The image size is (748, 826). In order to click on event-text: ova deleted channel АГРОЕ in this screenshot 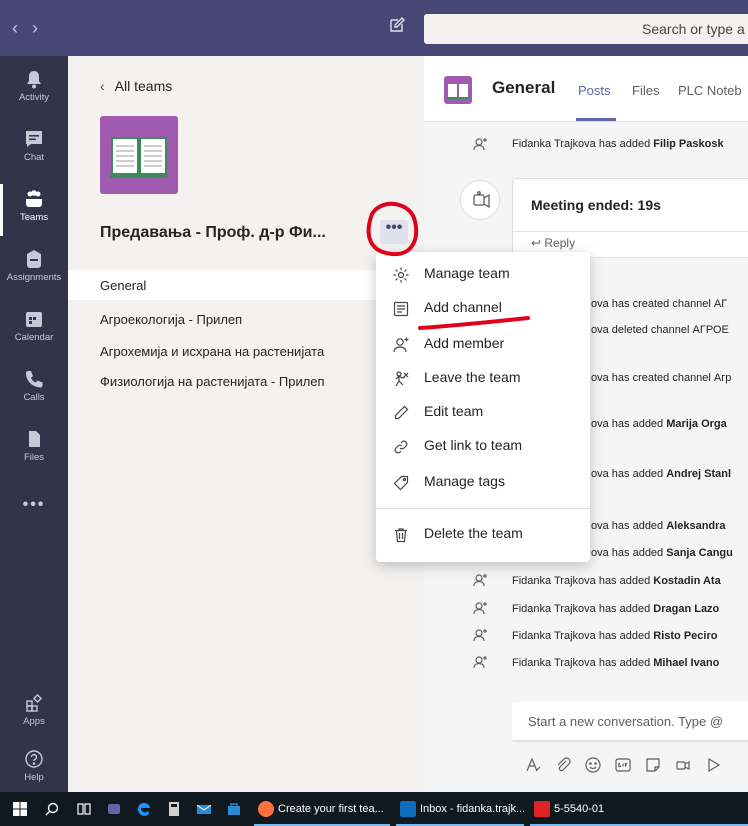, I will do `click(660, 330)`.